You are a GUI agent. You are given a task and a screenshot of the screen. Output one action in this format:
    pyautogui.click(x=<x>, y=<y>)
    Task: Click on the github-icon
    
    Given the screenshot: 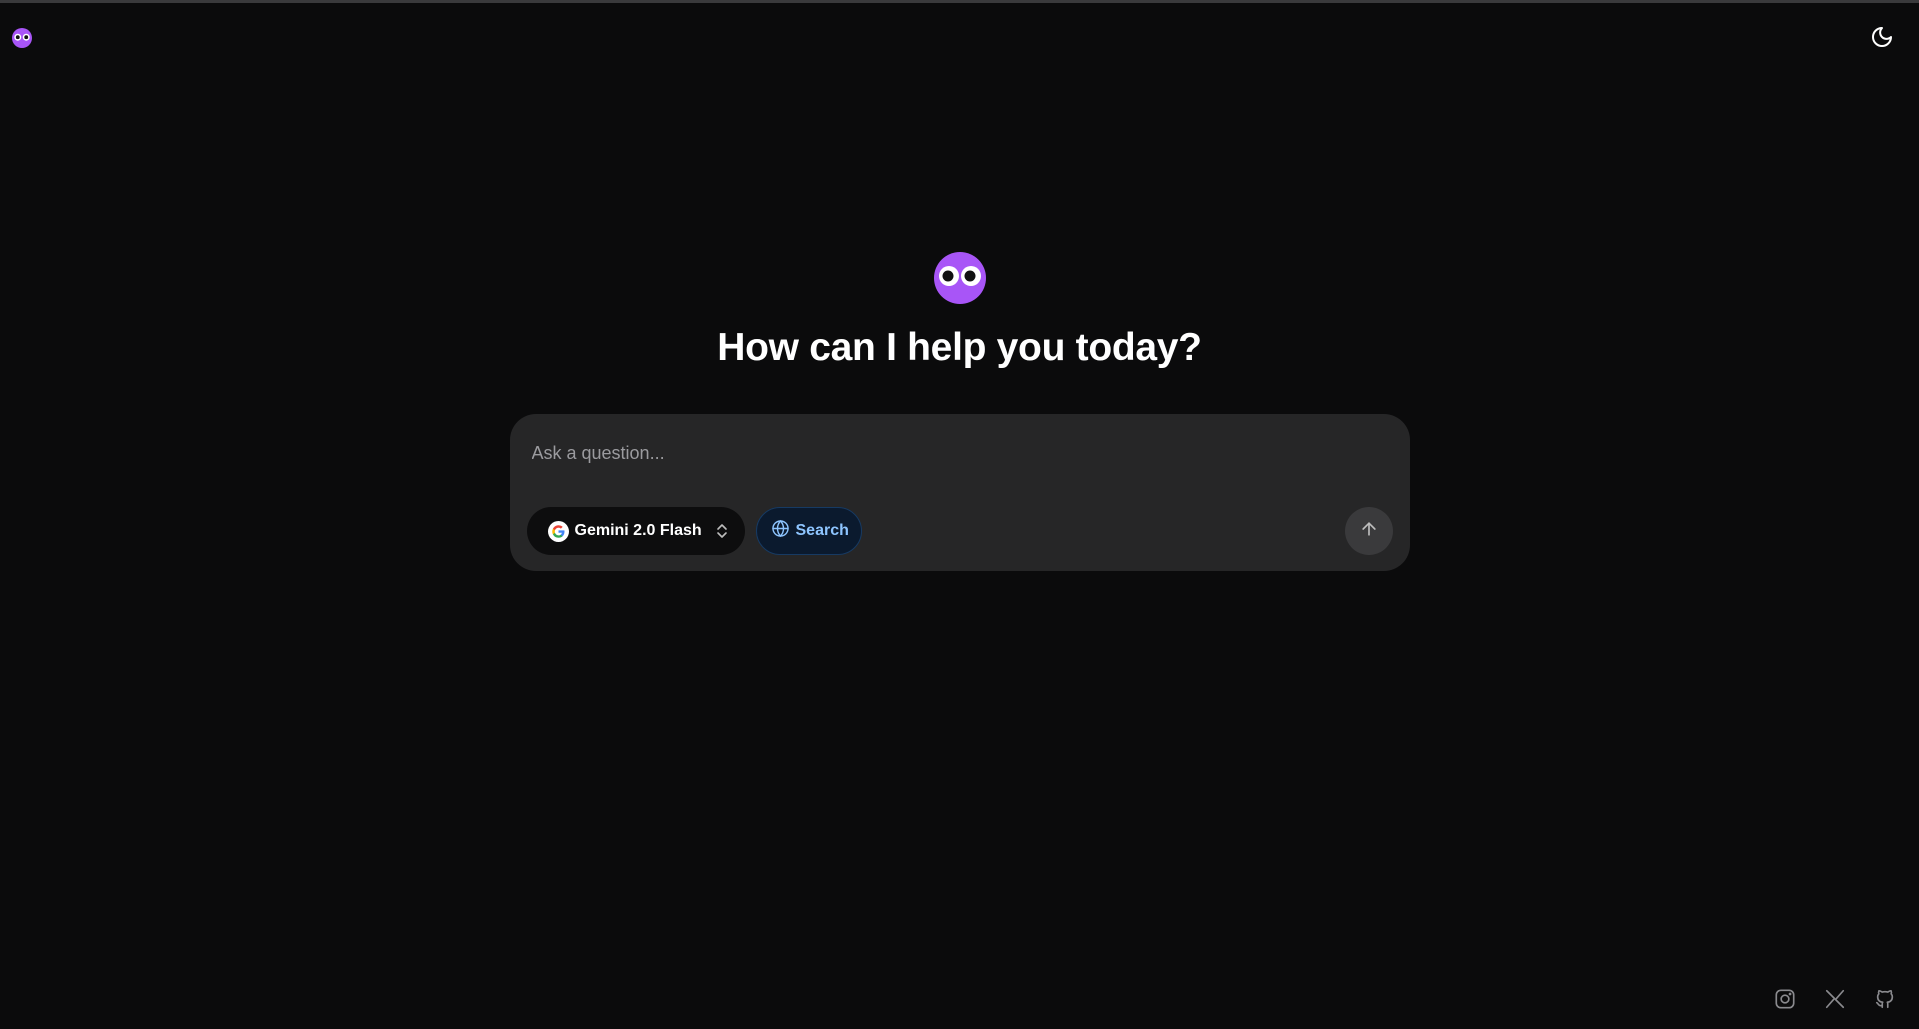 What is the action you would take?
    pyautogui.click(x=1885, y=999)
    